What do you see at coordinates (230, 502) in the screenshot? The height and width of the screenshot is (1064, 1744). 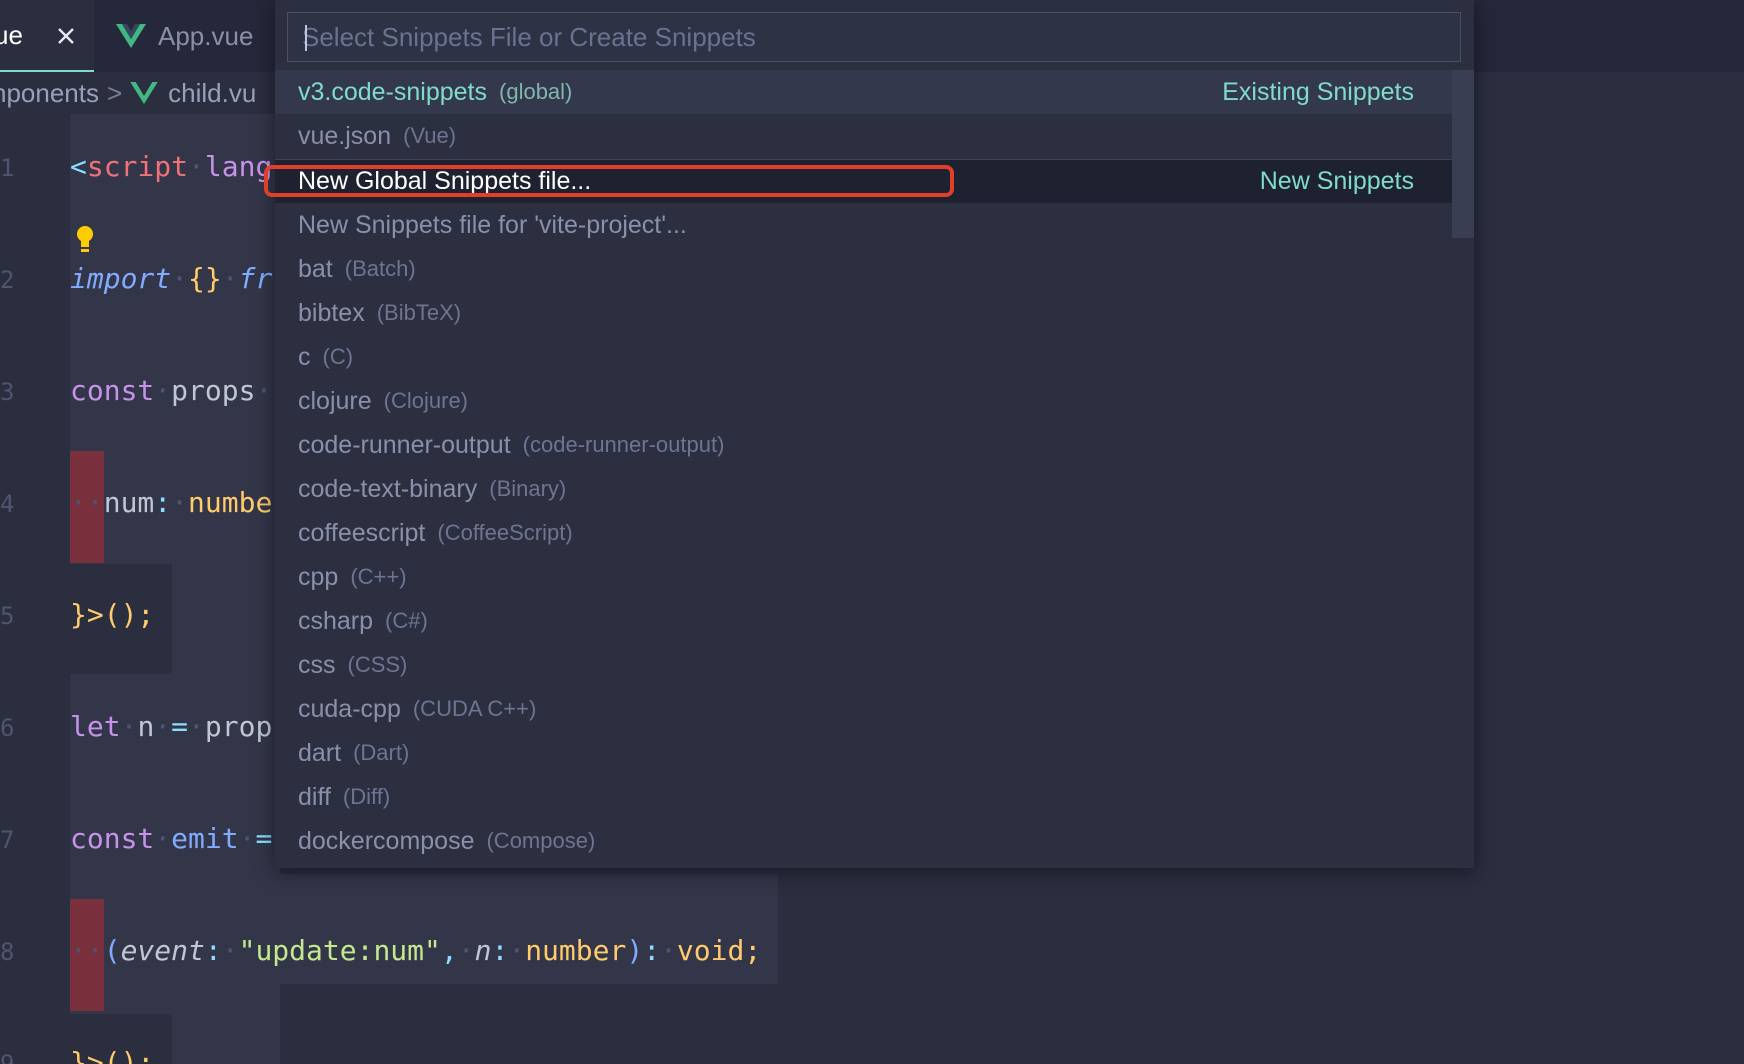 I see `token: numbe` at bounding box center [230, 502].